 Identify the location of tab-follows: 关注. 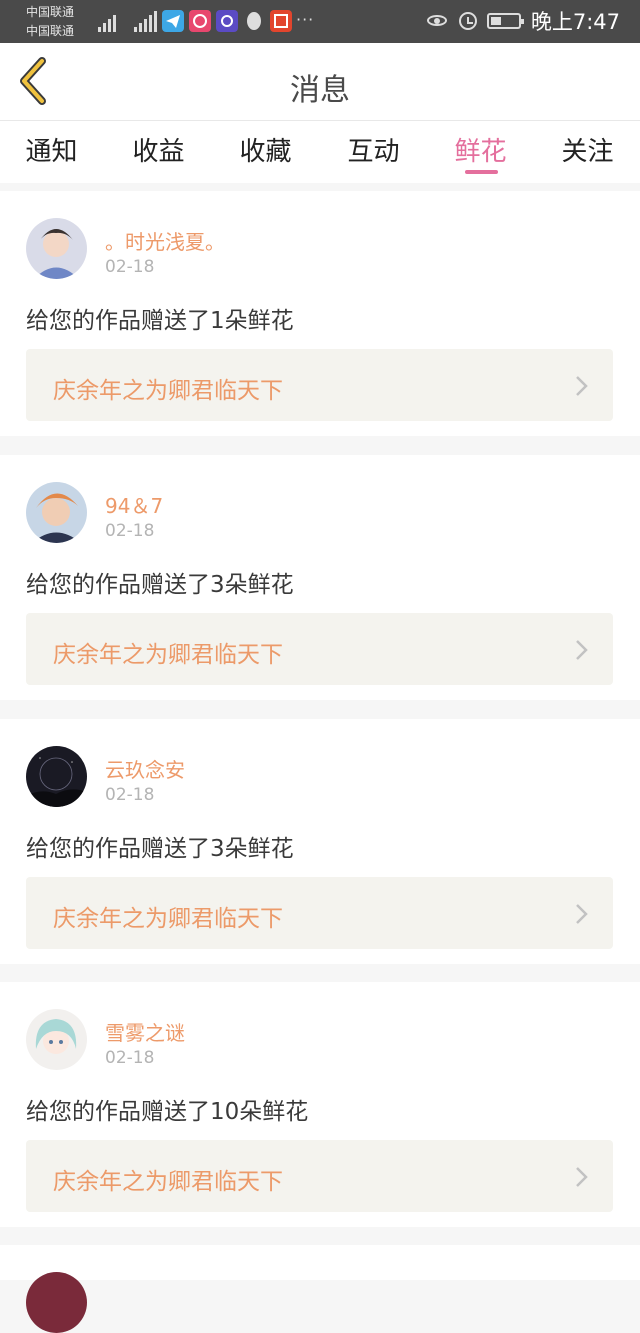
(587, 149).